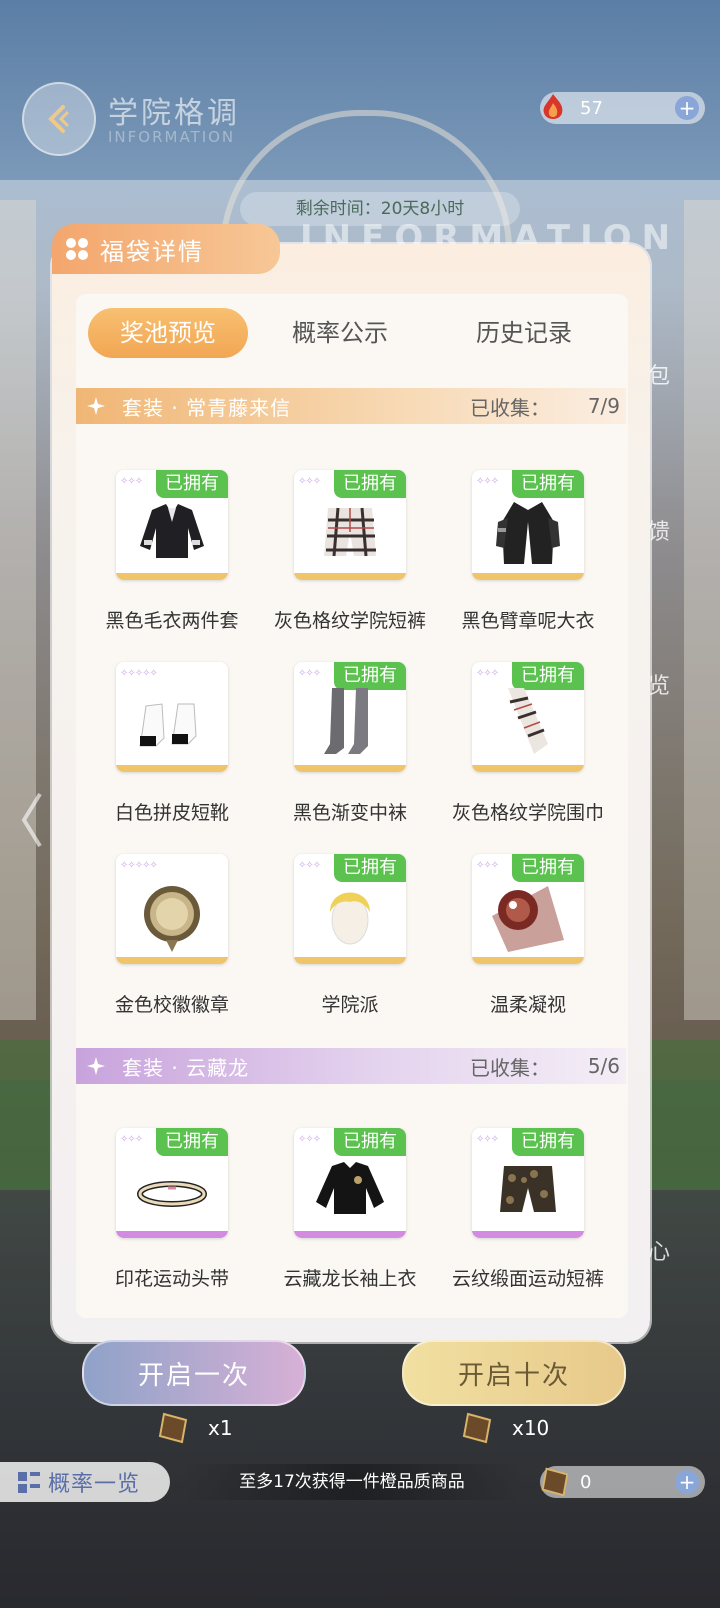 The height and width of the screenshot is (1608, 720). Describe the element at coordinates (603, 406) in the screenshot. I see `collected-count: 7/9` at that location.